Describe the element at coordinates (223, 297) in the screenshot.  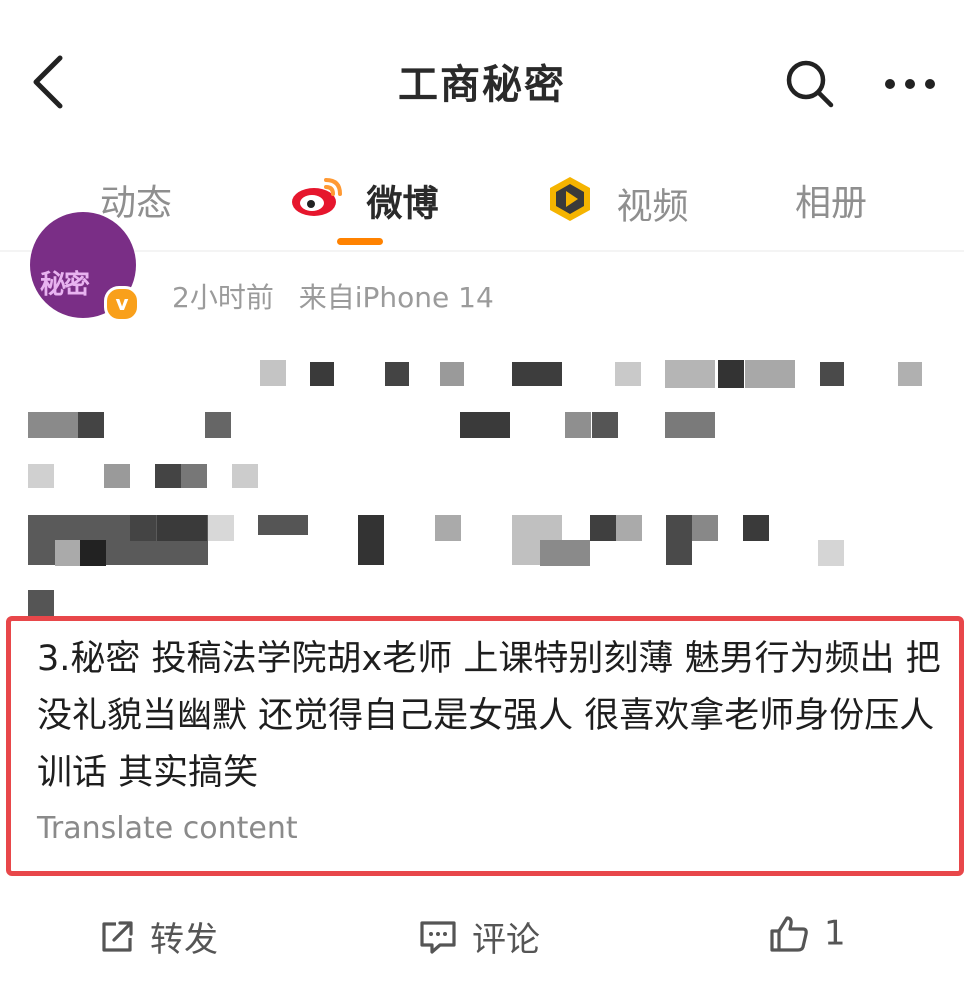
I see `post-time: 2小时前` at that location.